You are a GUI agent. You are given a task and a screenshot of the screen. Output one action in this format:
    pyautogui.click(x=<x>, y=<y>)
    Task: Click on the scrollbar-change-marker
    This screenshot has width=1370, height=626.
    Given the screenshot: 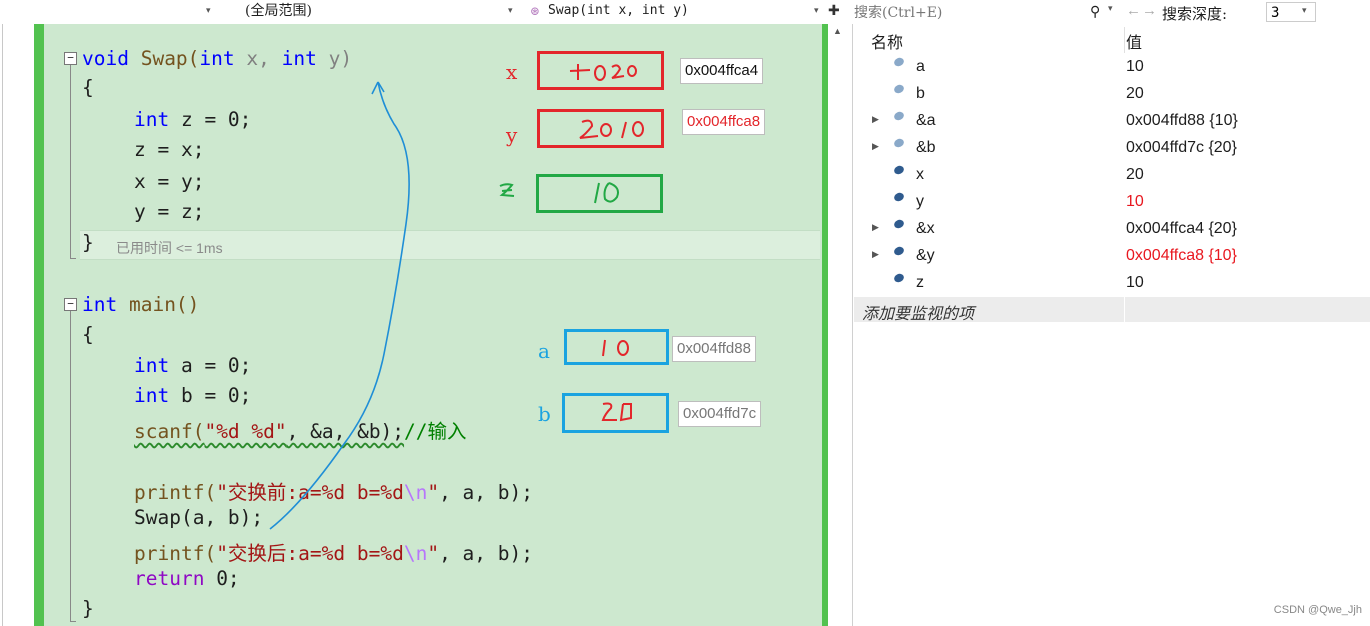 What is the action you would take?
    pyautogui.click(x=825, y=325)
    